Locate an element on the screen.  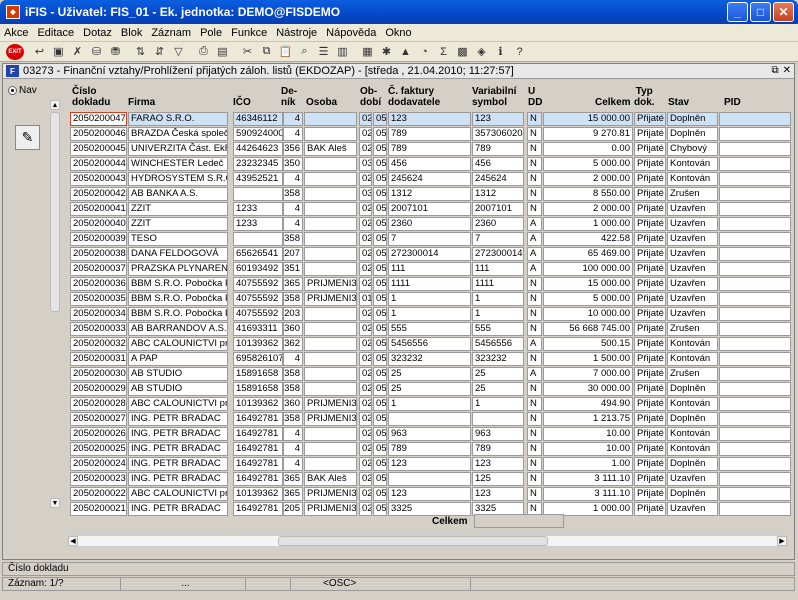
cell-cislo: 2050200043 is located at coordinates (98, 179).